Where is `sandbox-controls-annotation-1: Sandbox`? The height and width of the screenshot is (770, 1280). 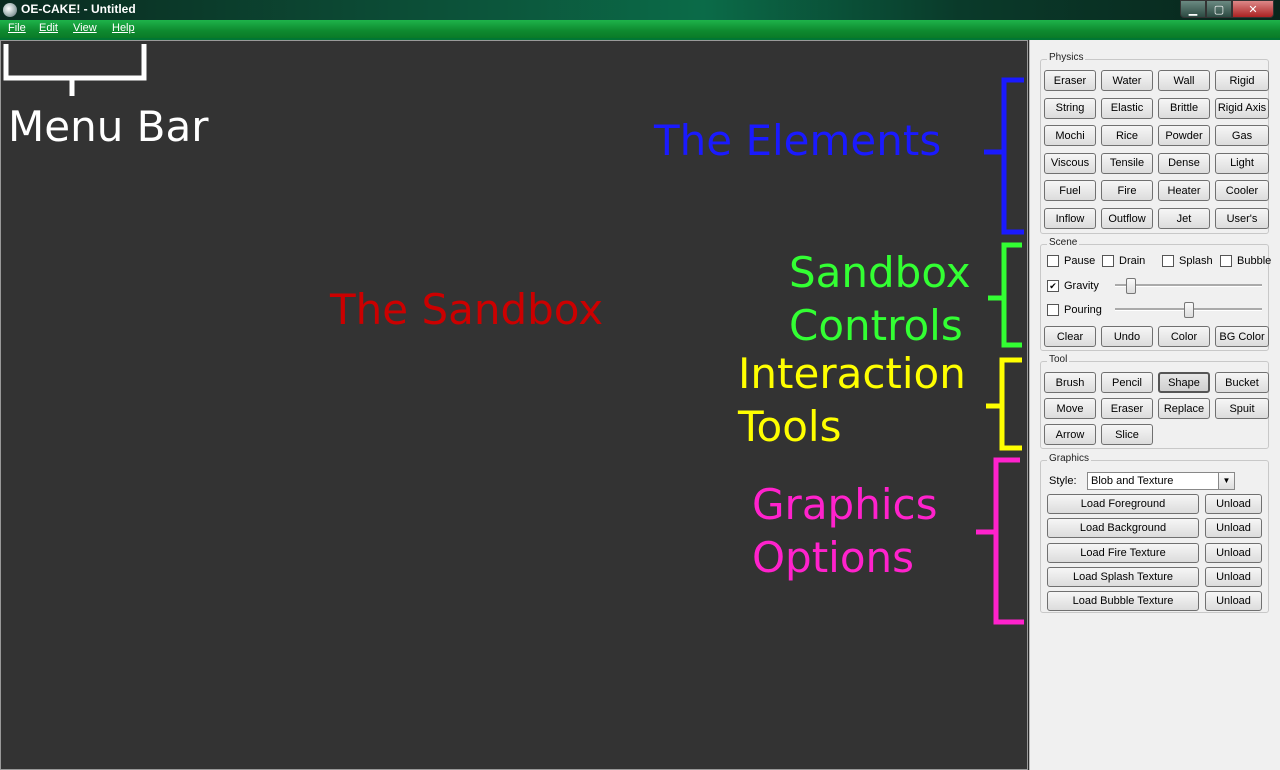 sandbox-controls-annotation-1: Sandbox is located at coordinates (880, 272).